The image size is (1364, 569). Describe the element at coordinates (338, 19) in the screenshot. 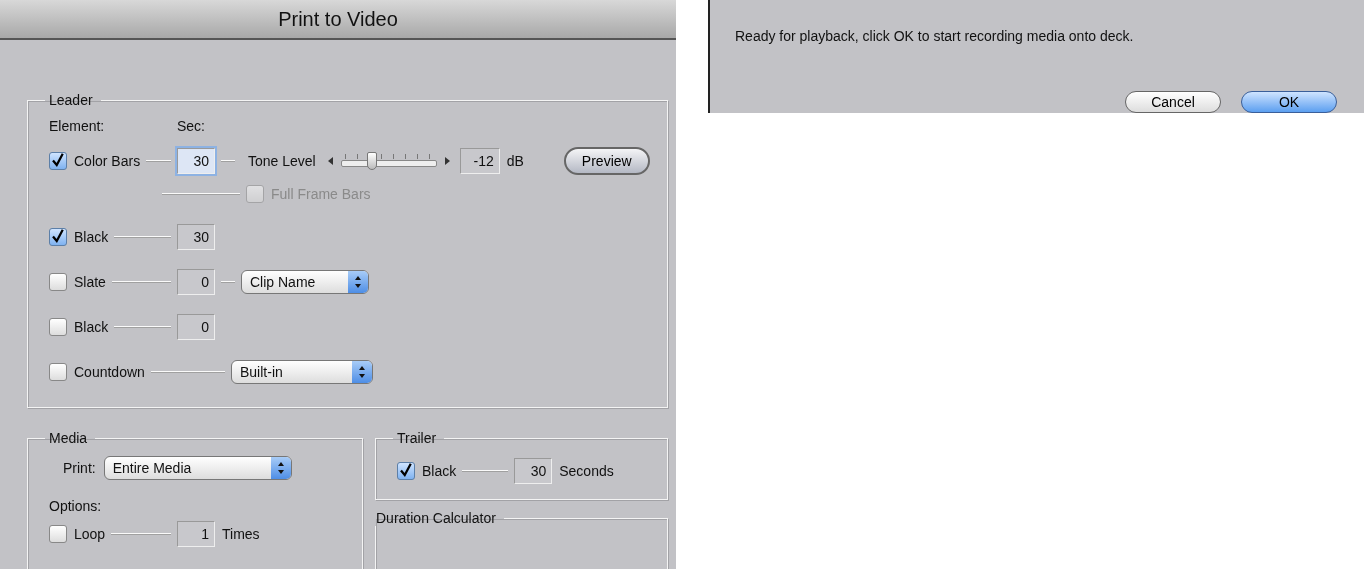

I see `window-title: Print to Video` at that location.